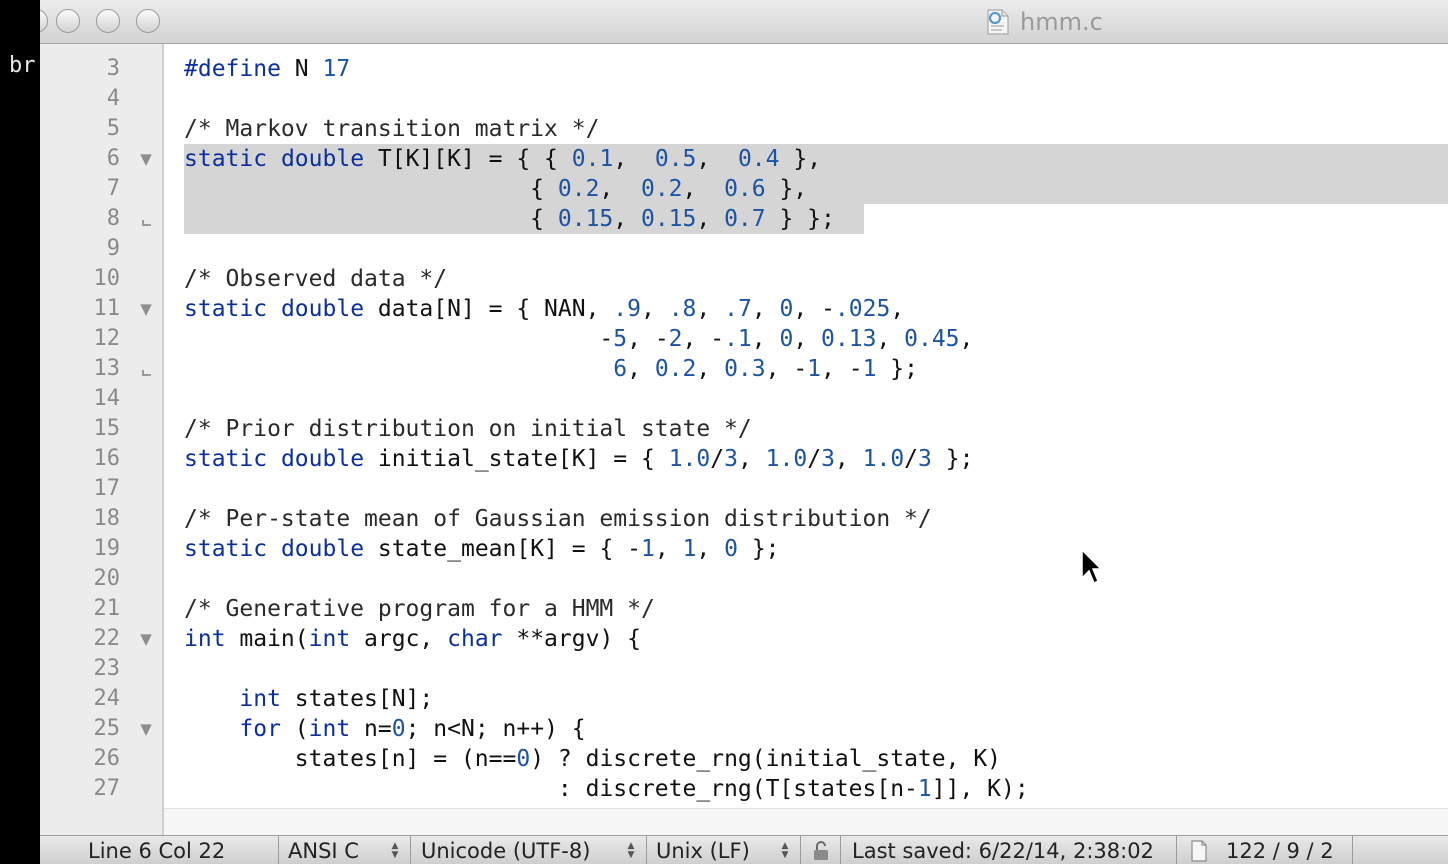 This screenshot has height=864, width=1448. What do you see at coordinates (80, 609) in the screenshot?
I see `line-number: 21` at bounding box center [80, 609].